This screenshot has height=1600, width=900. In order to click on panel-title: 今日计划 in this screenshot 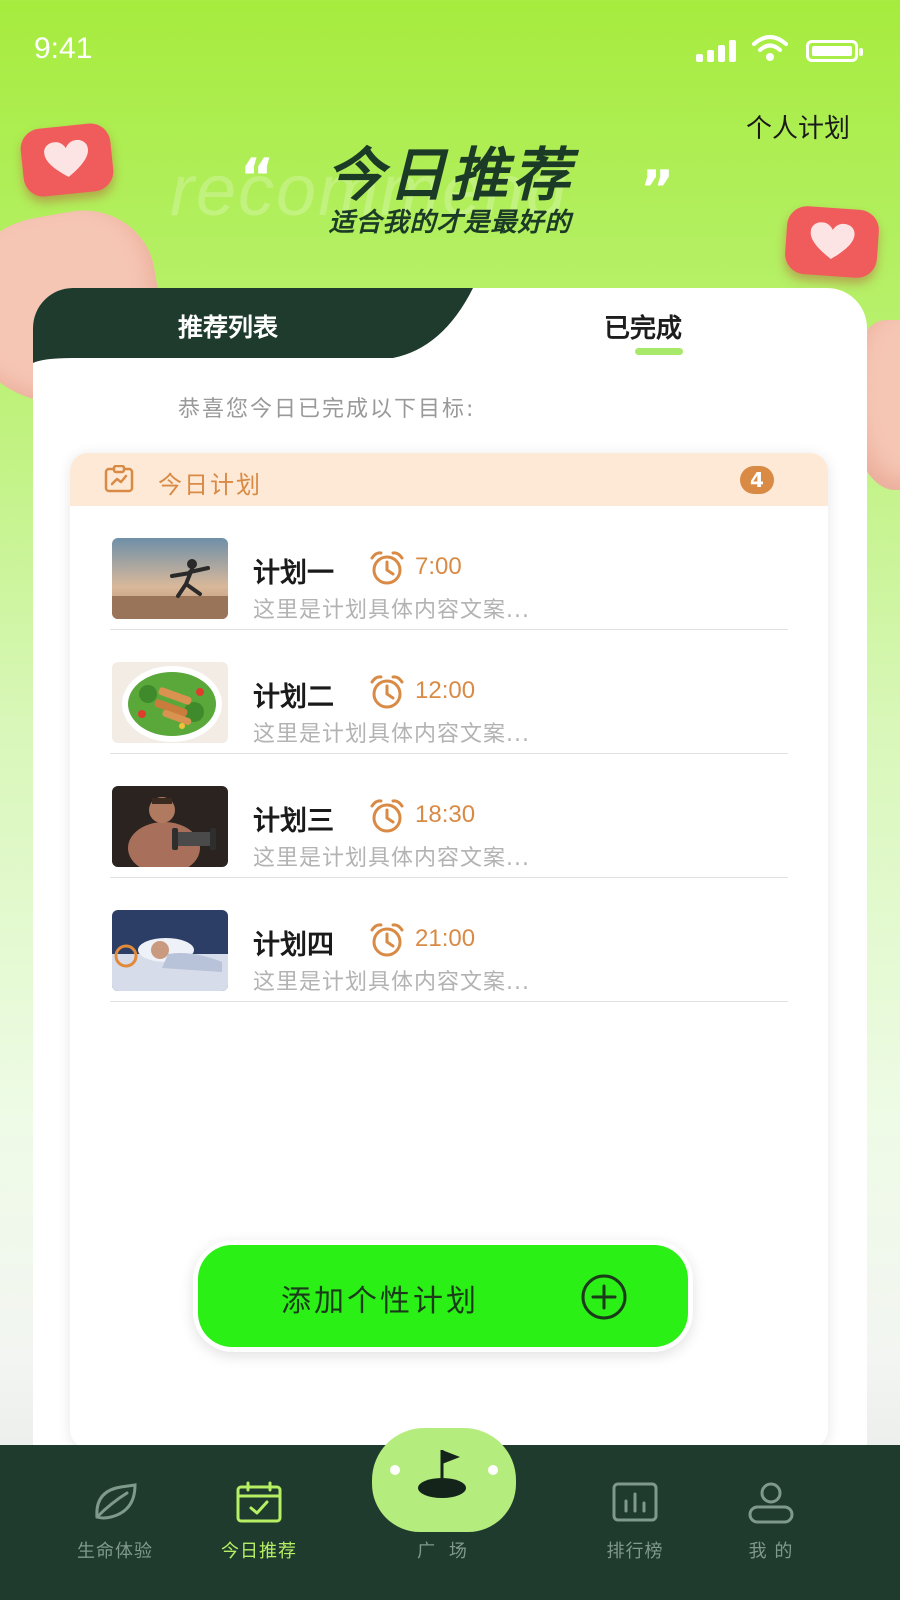, I will do `click(210, 485)`.